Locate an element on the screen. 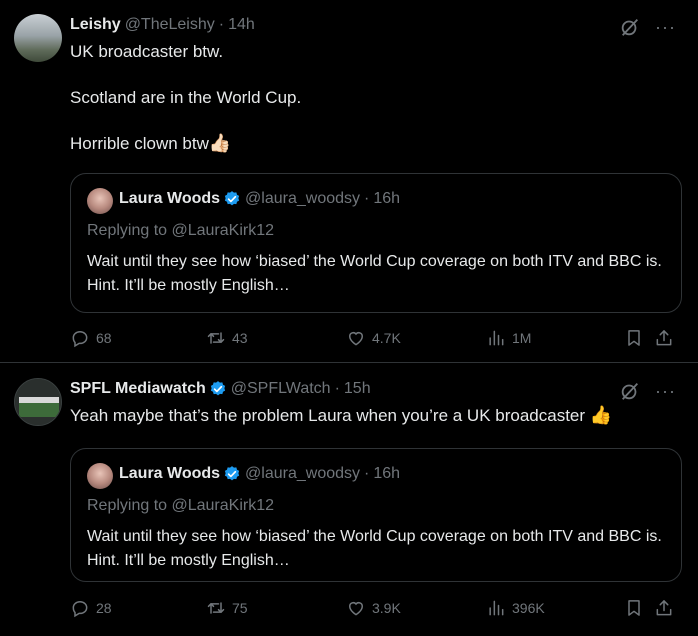 The height and width of the screenshot is (636, 698). tweet-header: Leishy @TheLeishy · 14h is located at coordinates (162, 25).